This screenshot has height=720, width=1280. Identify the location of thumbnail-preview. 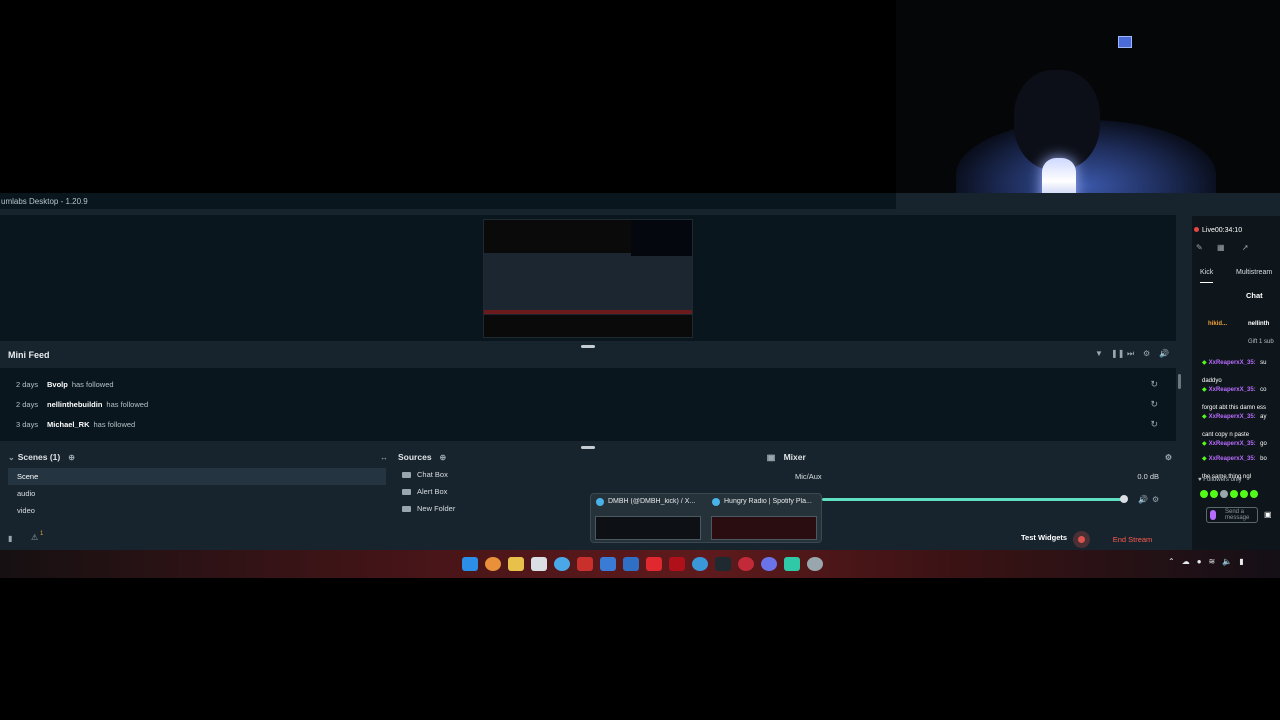
(764, 528).